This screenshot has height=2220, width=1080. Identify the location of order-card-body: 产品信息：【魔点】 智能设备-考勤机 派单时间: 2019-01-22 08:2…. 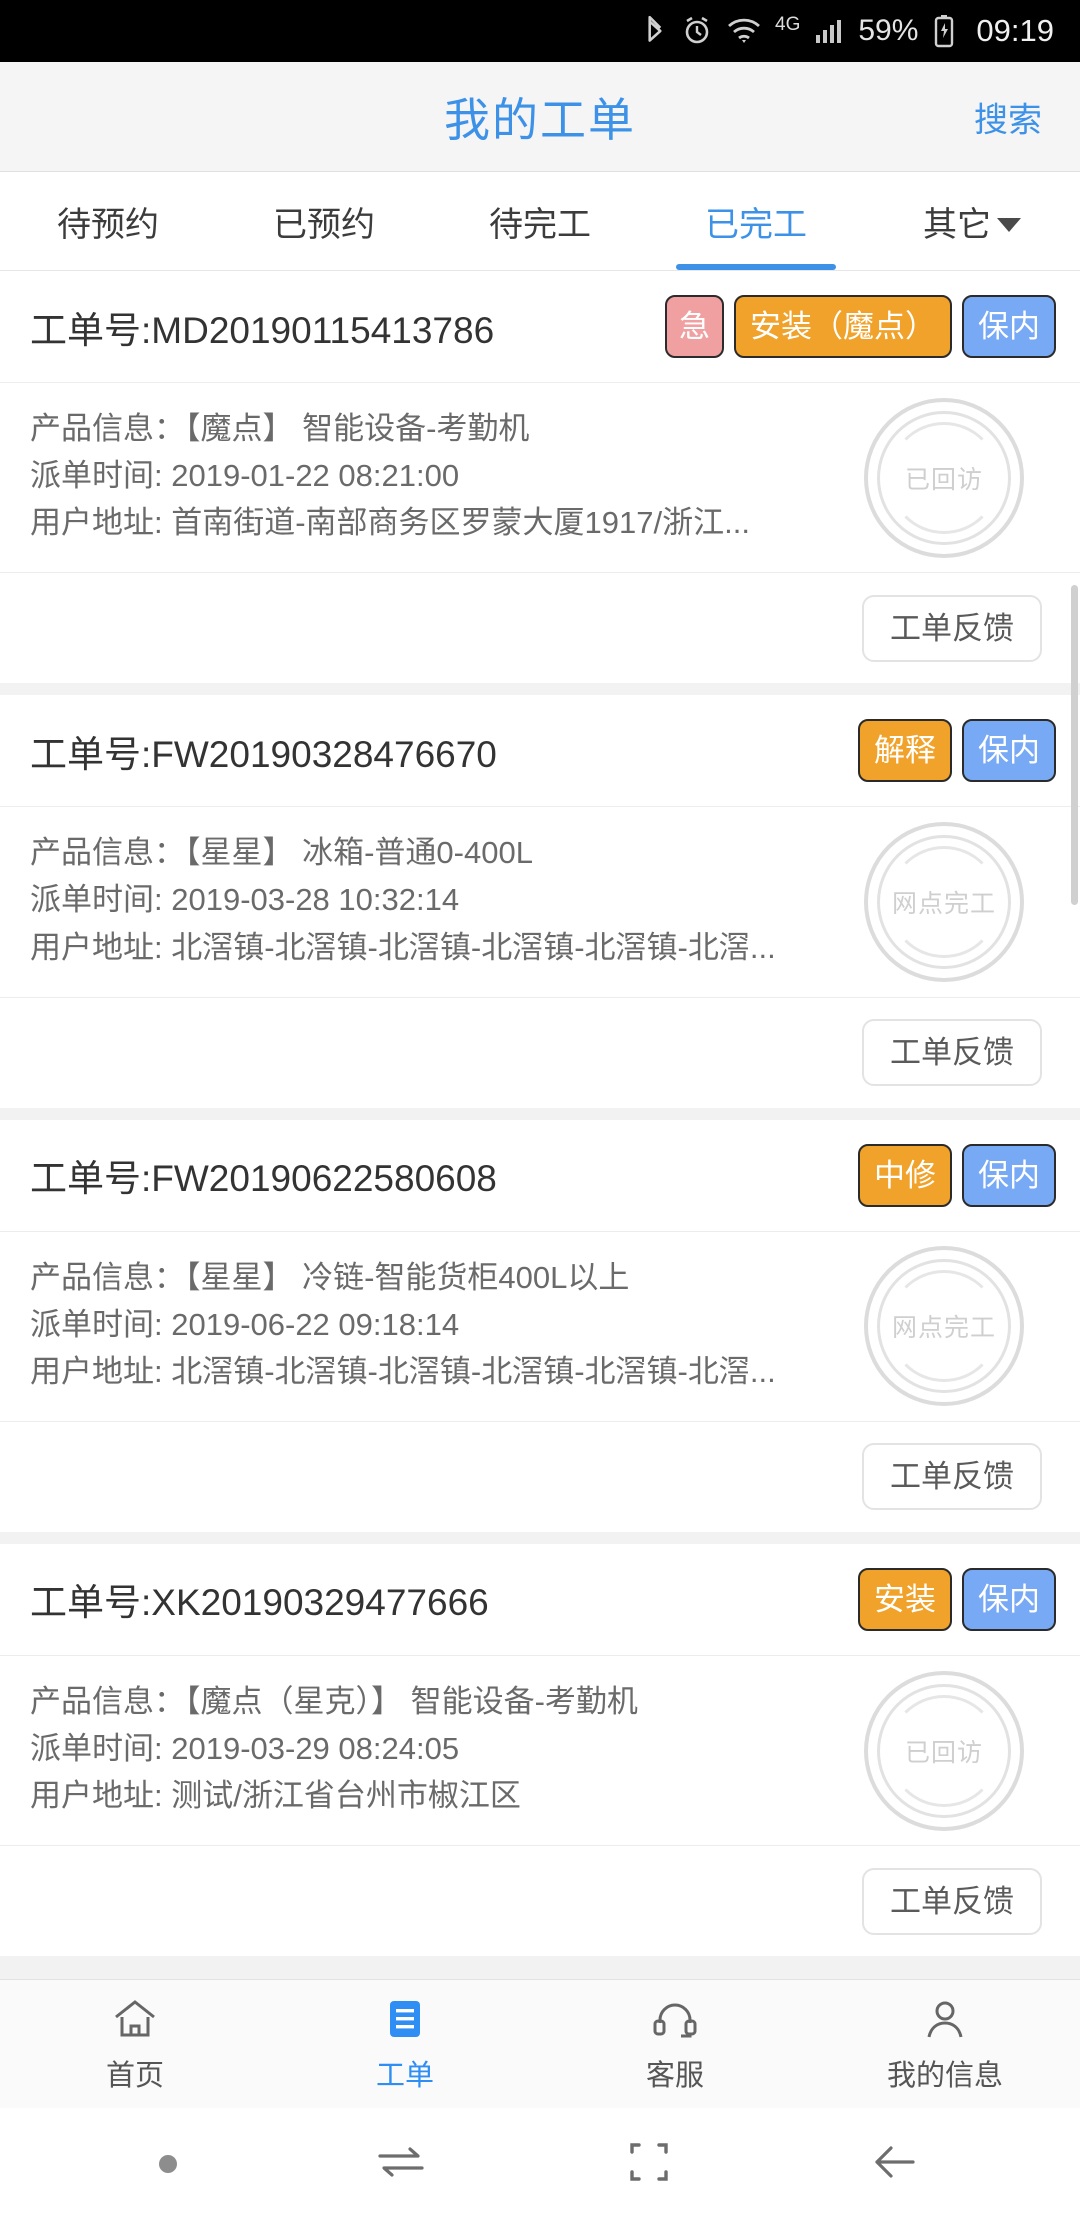
(540, 478).